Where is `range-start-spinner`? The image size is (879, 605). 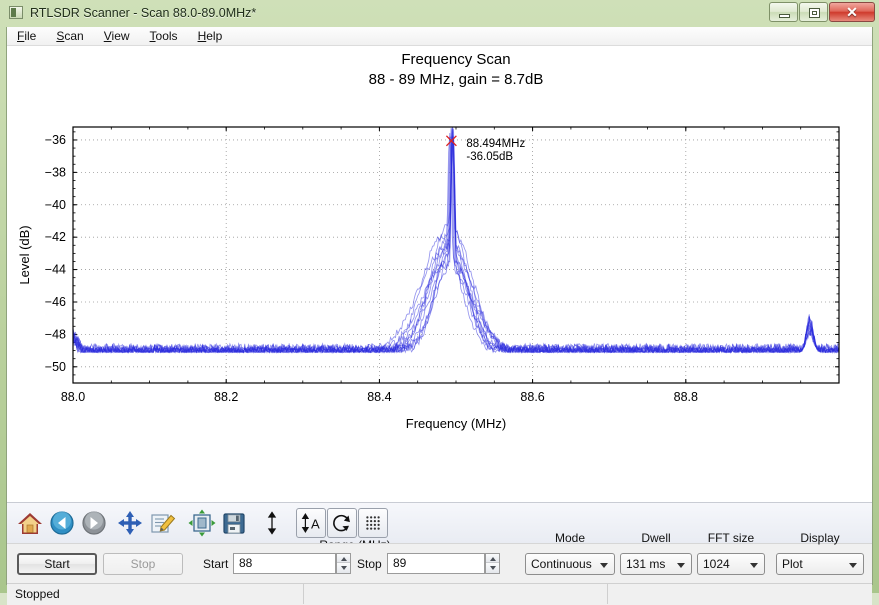
range-start-spinner is located at coordinates (343, 563).